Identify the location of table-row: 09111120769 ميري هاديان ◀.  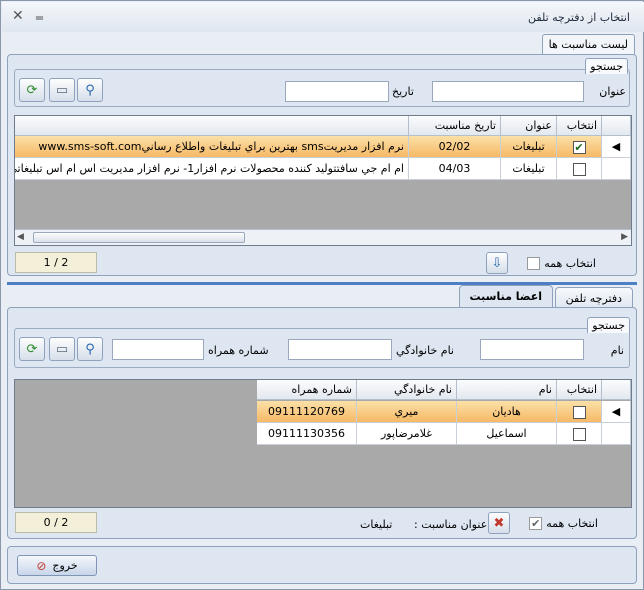
(444, 412).